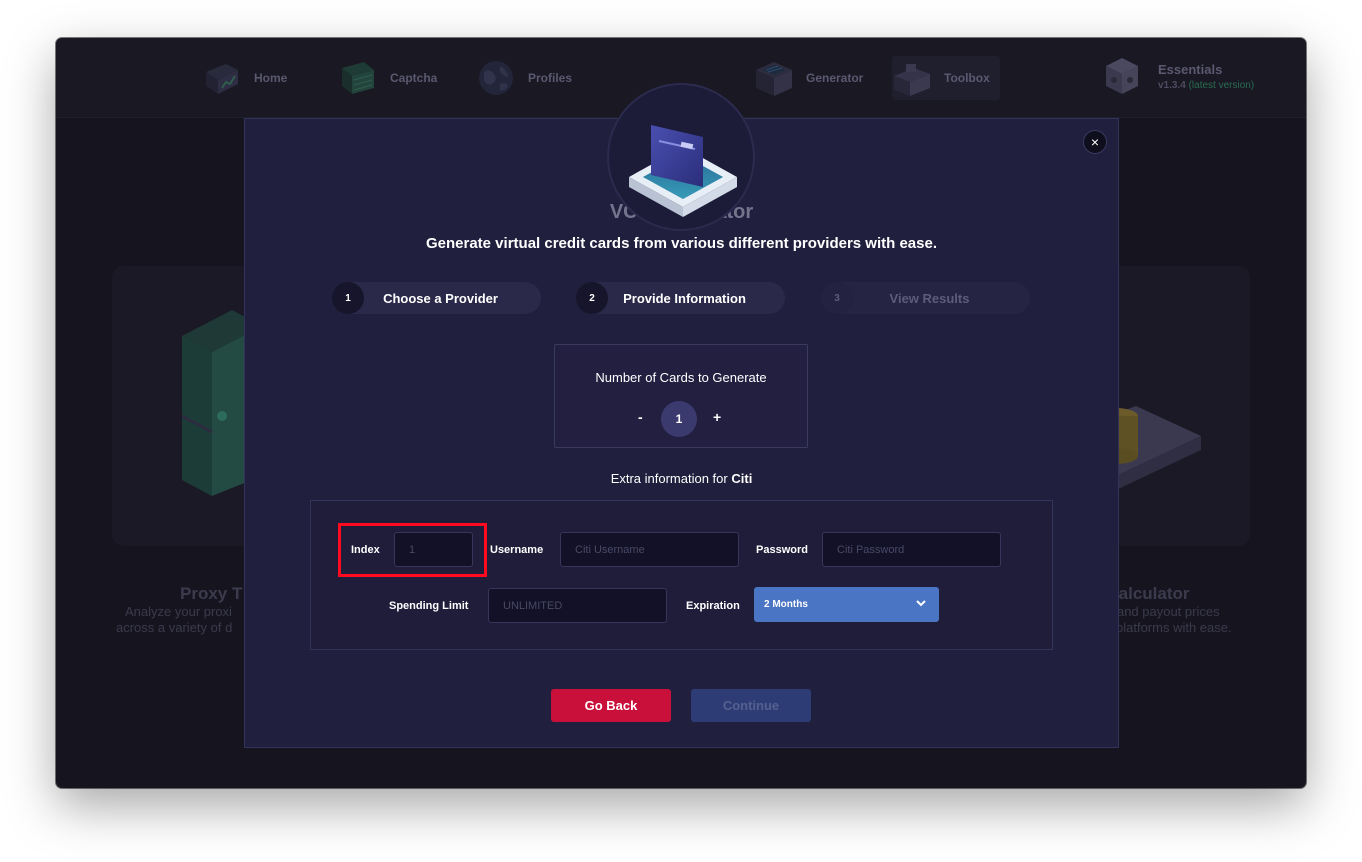 The height and width of the screenshot is (862, 1362). What do you see at coordinates (1190, 69) in the screenshot?
I see `essentials-title: Essentials` at bounding box center [1190, 69].